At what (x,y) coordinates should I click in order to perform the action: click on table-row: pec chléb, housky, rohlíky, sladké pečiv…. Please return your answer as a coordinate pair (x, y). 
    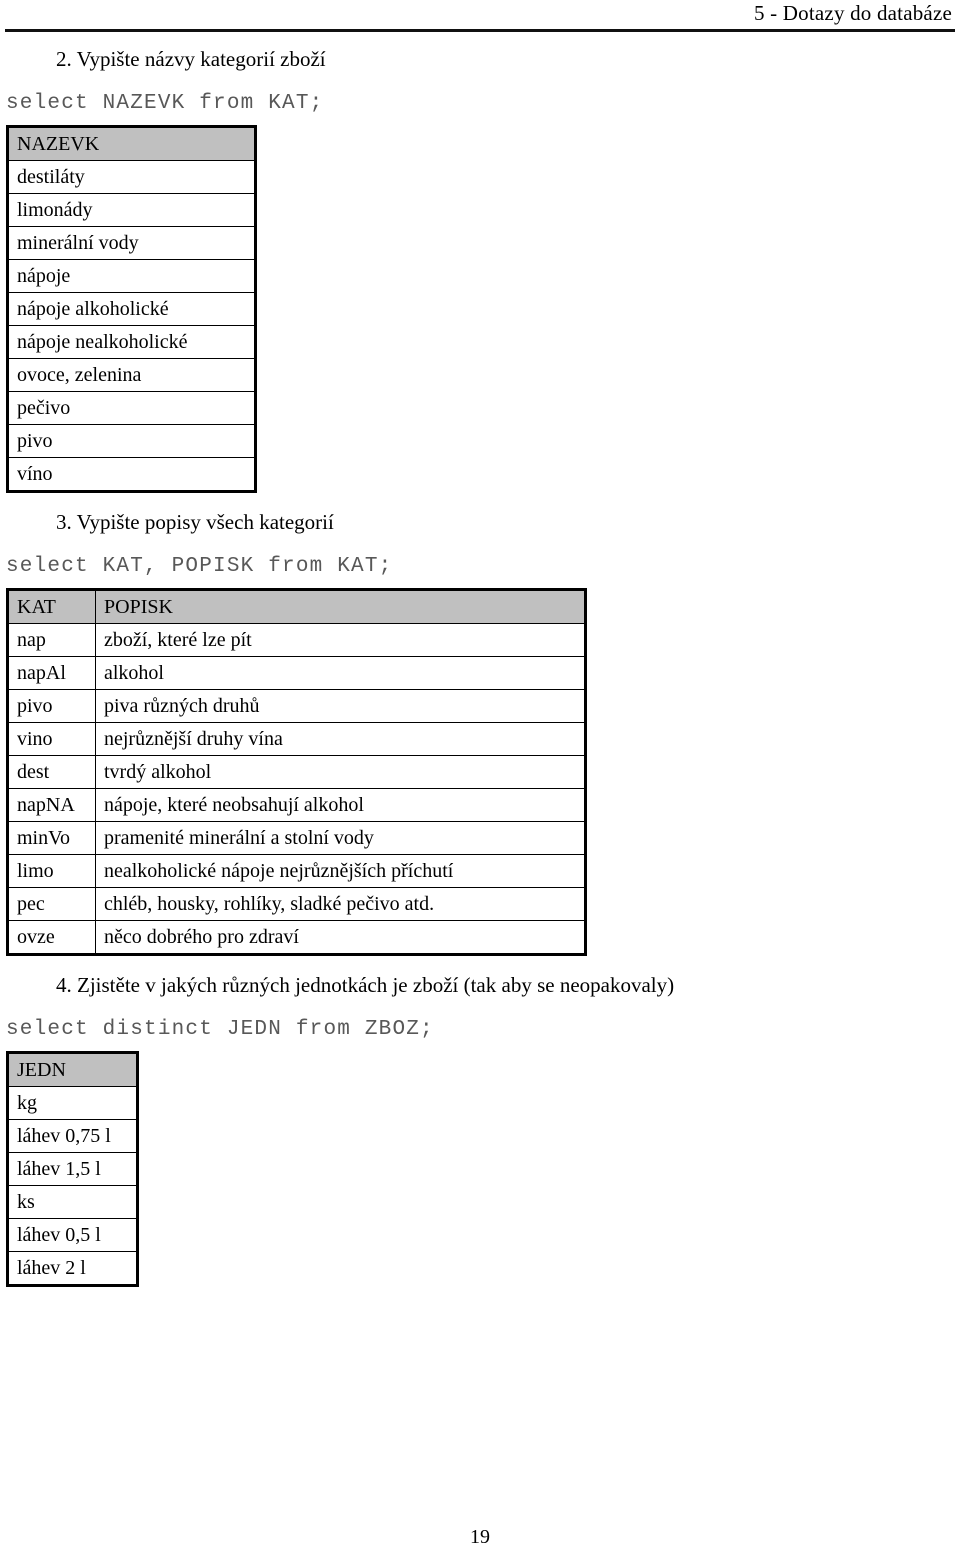
    Looking at the image, I should click on (296, 904).